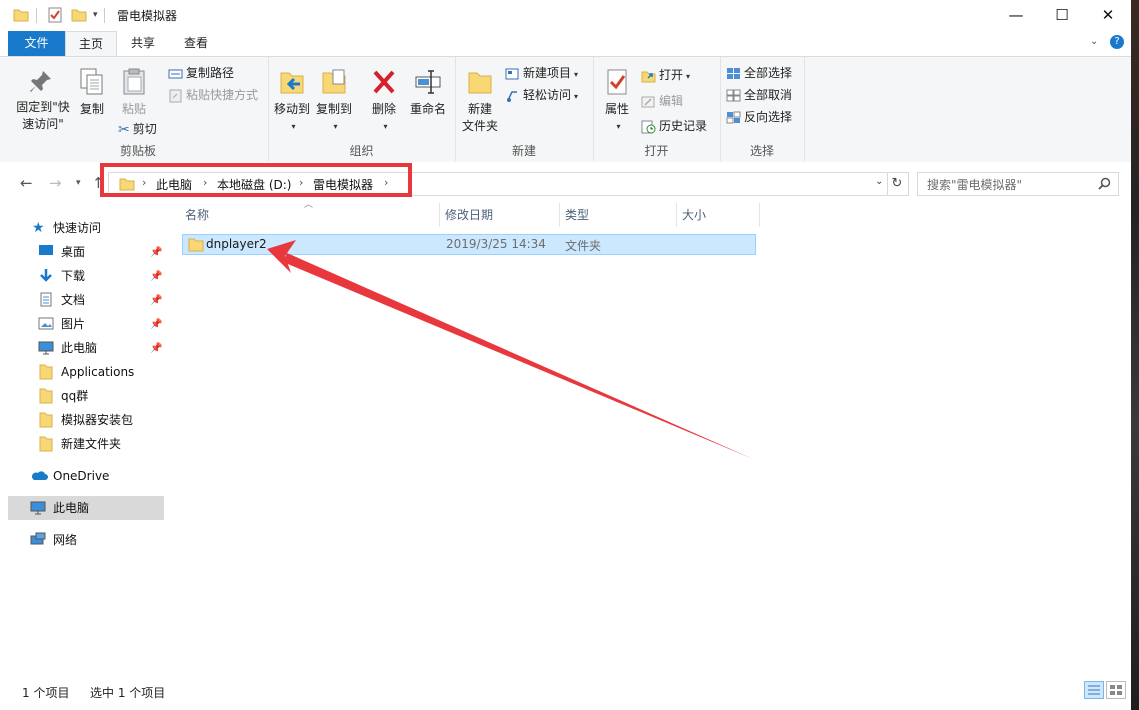 Image resolution: width=1139 pixels, height=710 pixels. What do you see at coordinates (1108, 15) in the screenshot?
I see `close-button: ✕` at bounding box center [1108, 15].